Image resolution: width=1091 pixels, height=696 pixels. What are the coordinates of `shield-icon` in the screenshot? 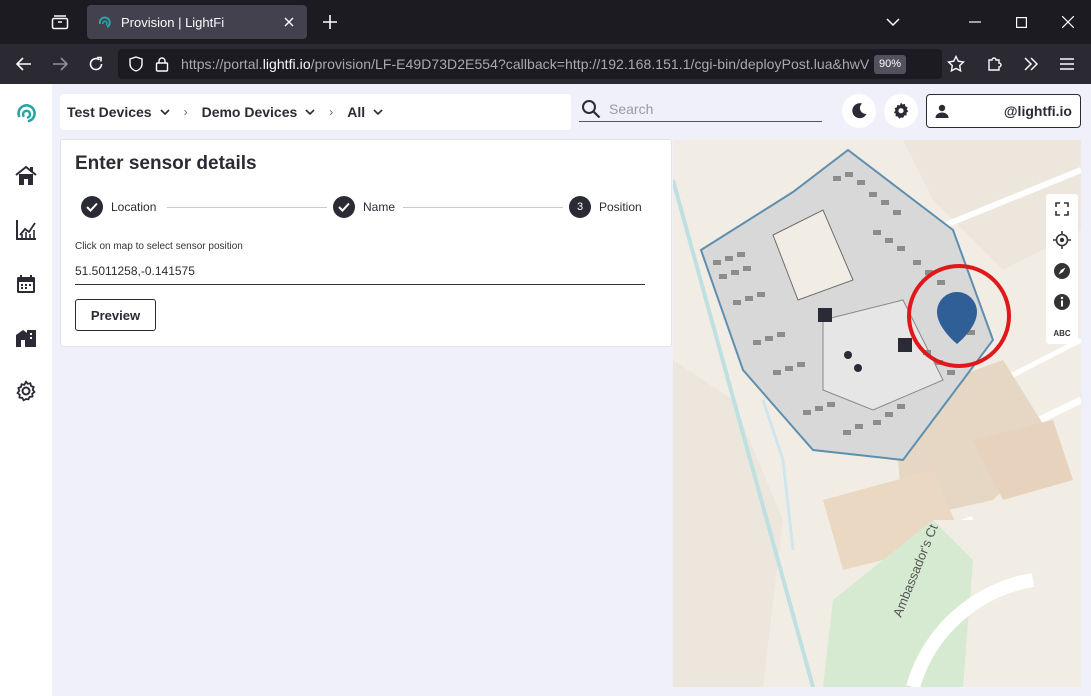 It's located at (136, 64).